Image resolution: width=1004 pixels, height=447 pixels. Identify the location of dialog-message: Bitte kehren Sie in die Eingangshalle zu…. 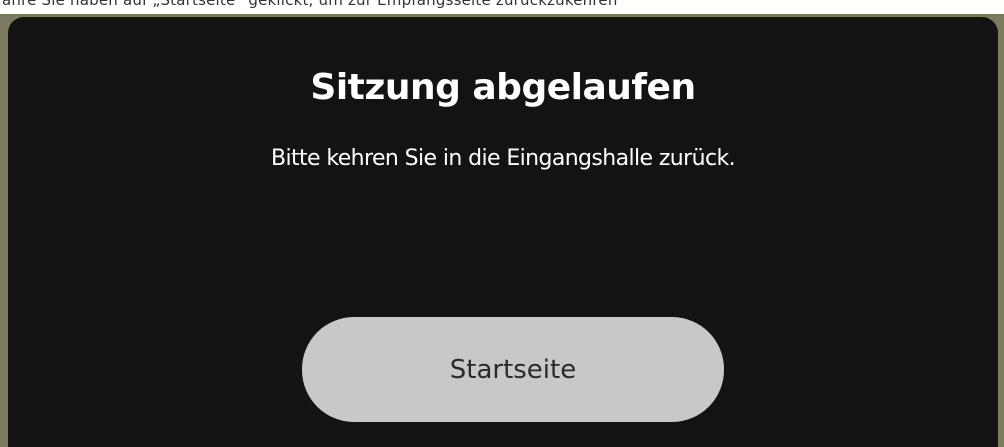
(503, 158).